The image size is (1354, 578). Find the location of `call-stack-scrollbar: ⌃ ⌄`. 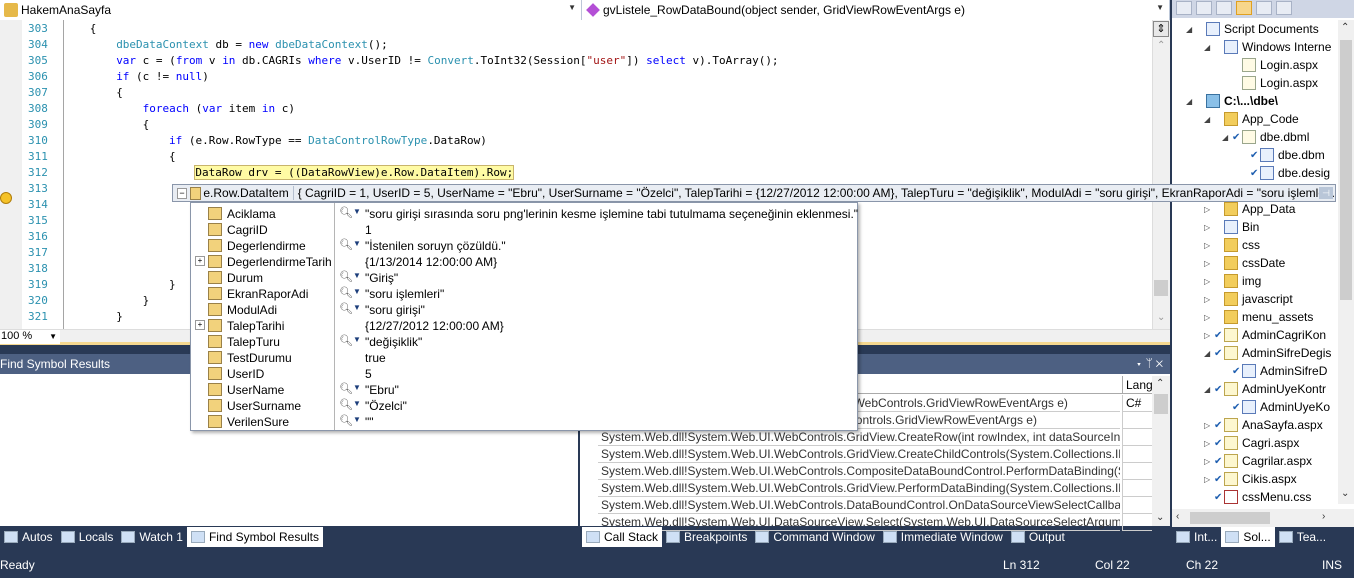

call-stack-scrollbar: ⌃ ⌄ is located at coordinates (1161, 451).